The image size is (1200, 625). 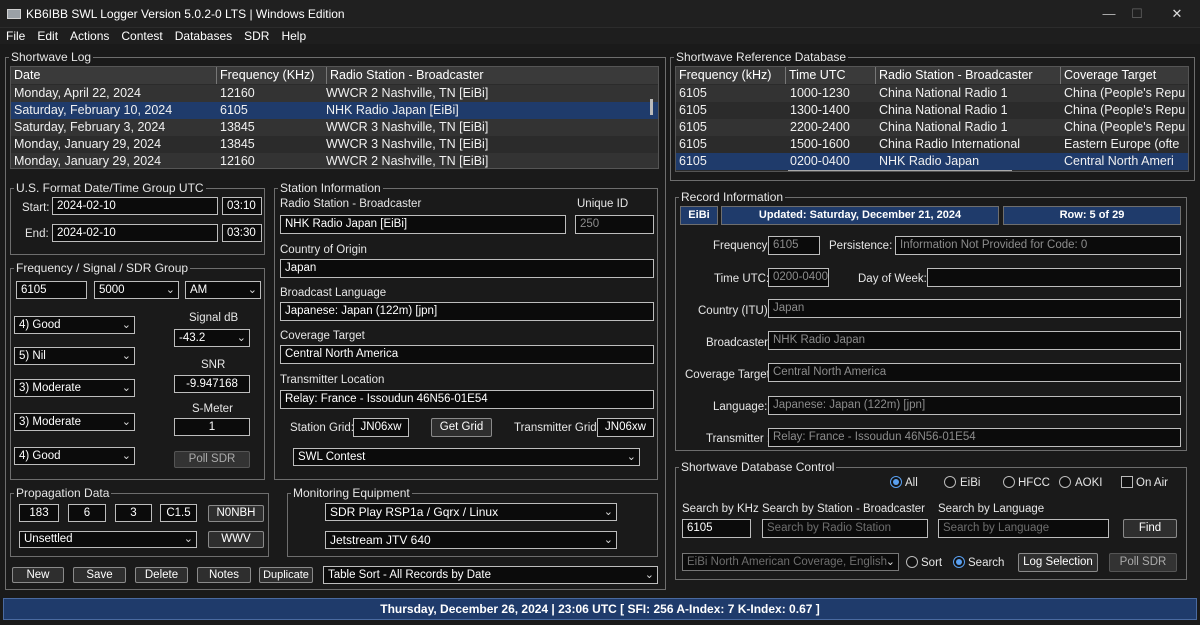 I want to click on filter-eibi-radio, so click(x=950, y=482).